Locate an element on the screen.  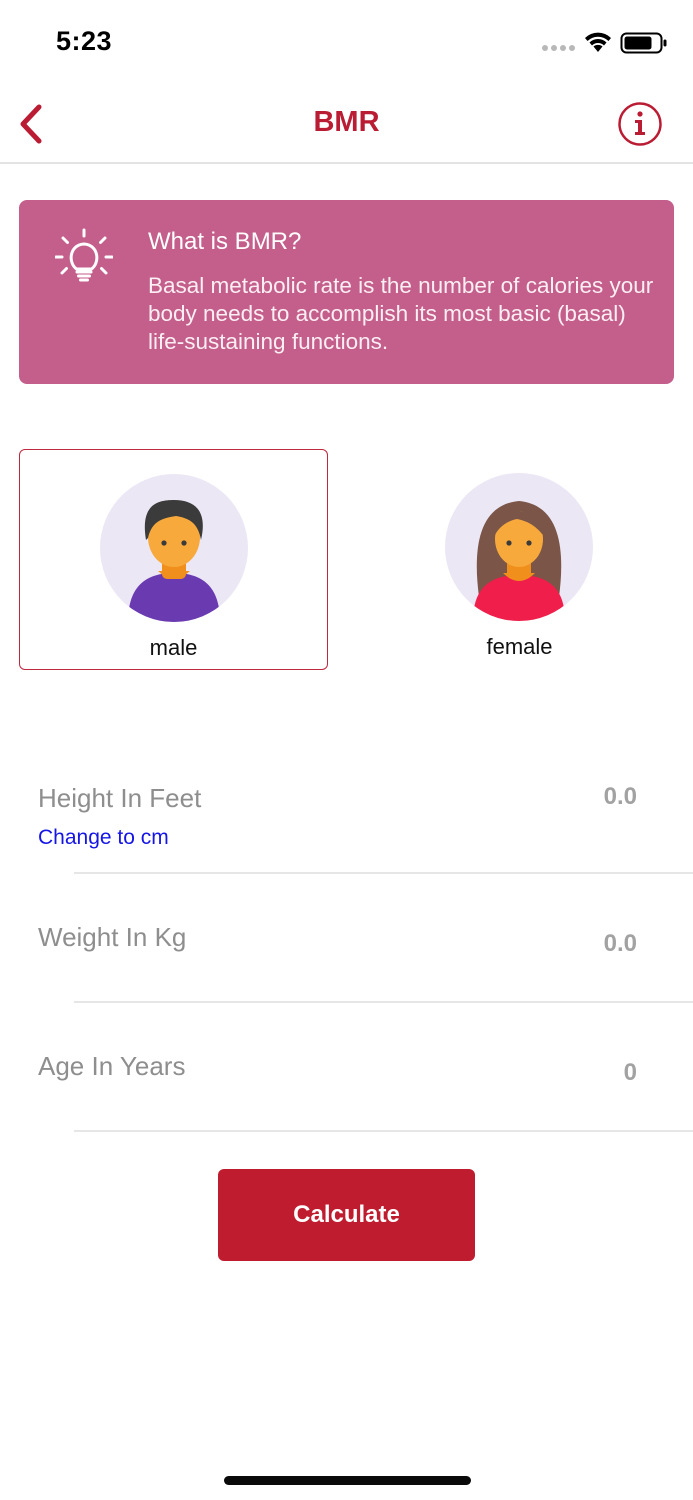
status-bar: 5:23 is located at coordinates (346, 44).